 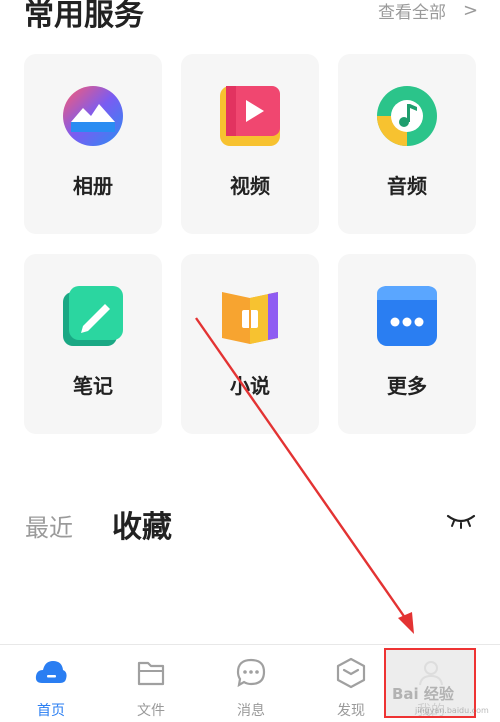 What do you see at coordinates (250, 116) in the screenshot?
I see `video-play-icon` at bounding box center [250, 116].